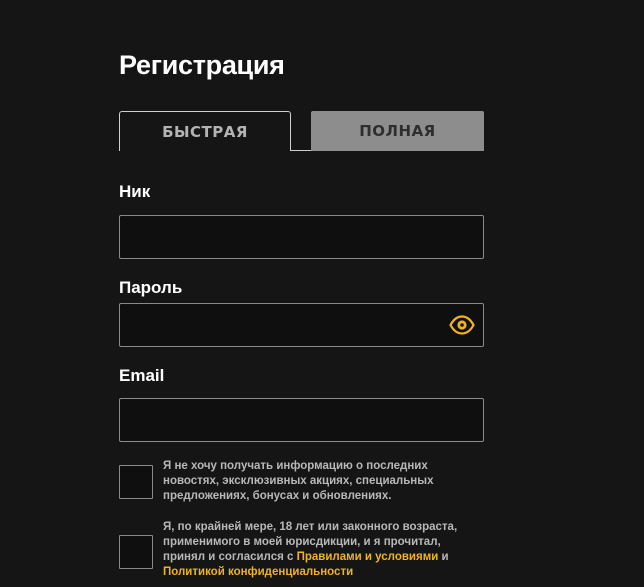 The width and height of the screenshot is (644, 587). I want to click on email-input, so click(301, 420).